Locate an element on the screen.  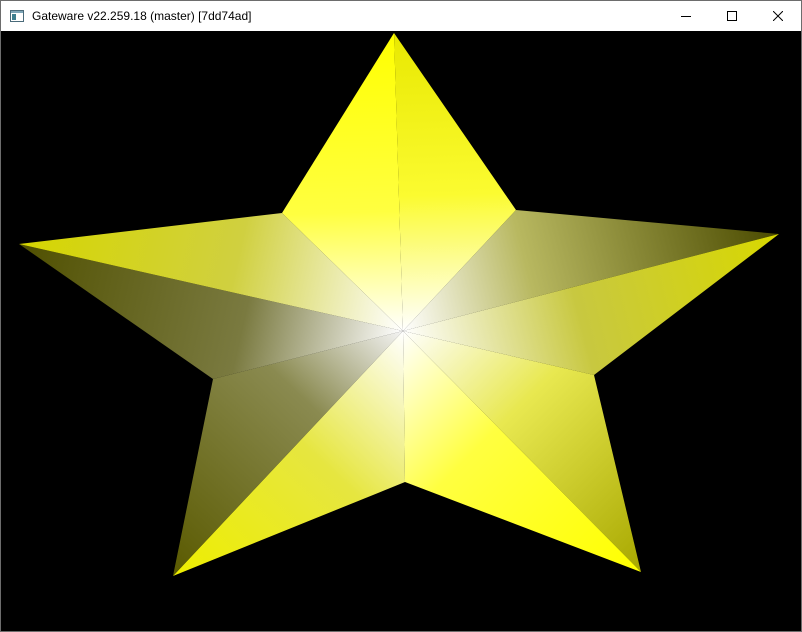
minimize-button is located at coordinates (686, 16).